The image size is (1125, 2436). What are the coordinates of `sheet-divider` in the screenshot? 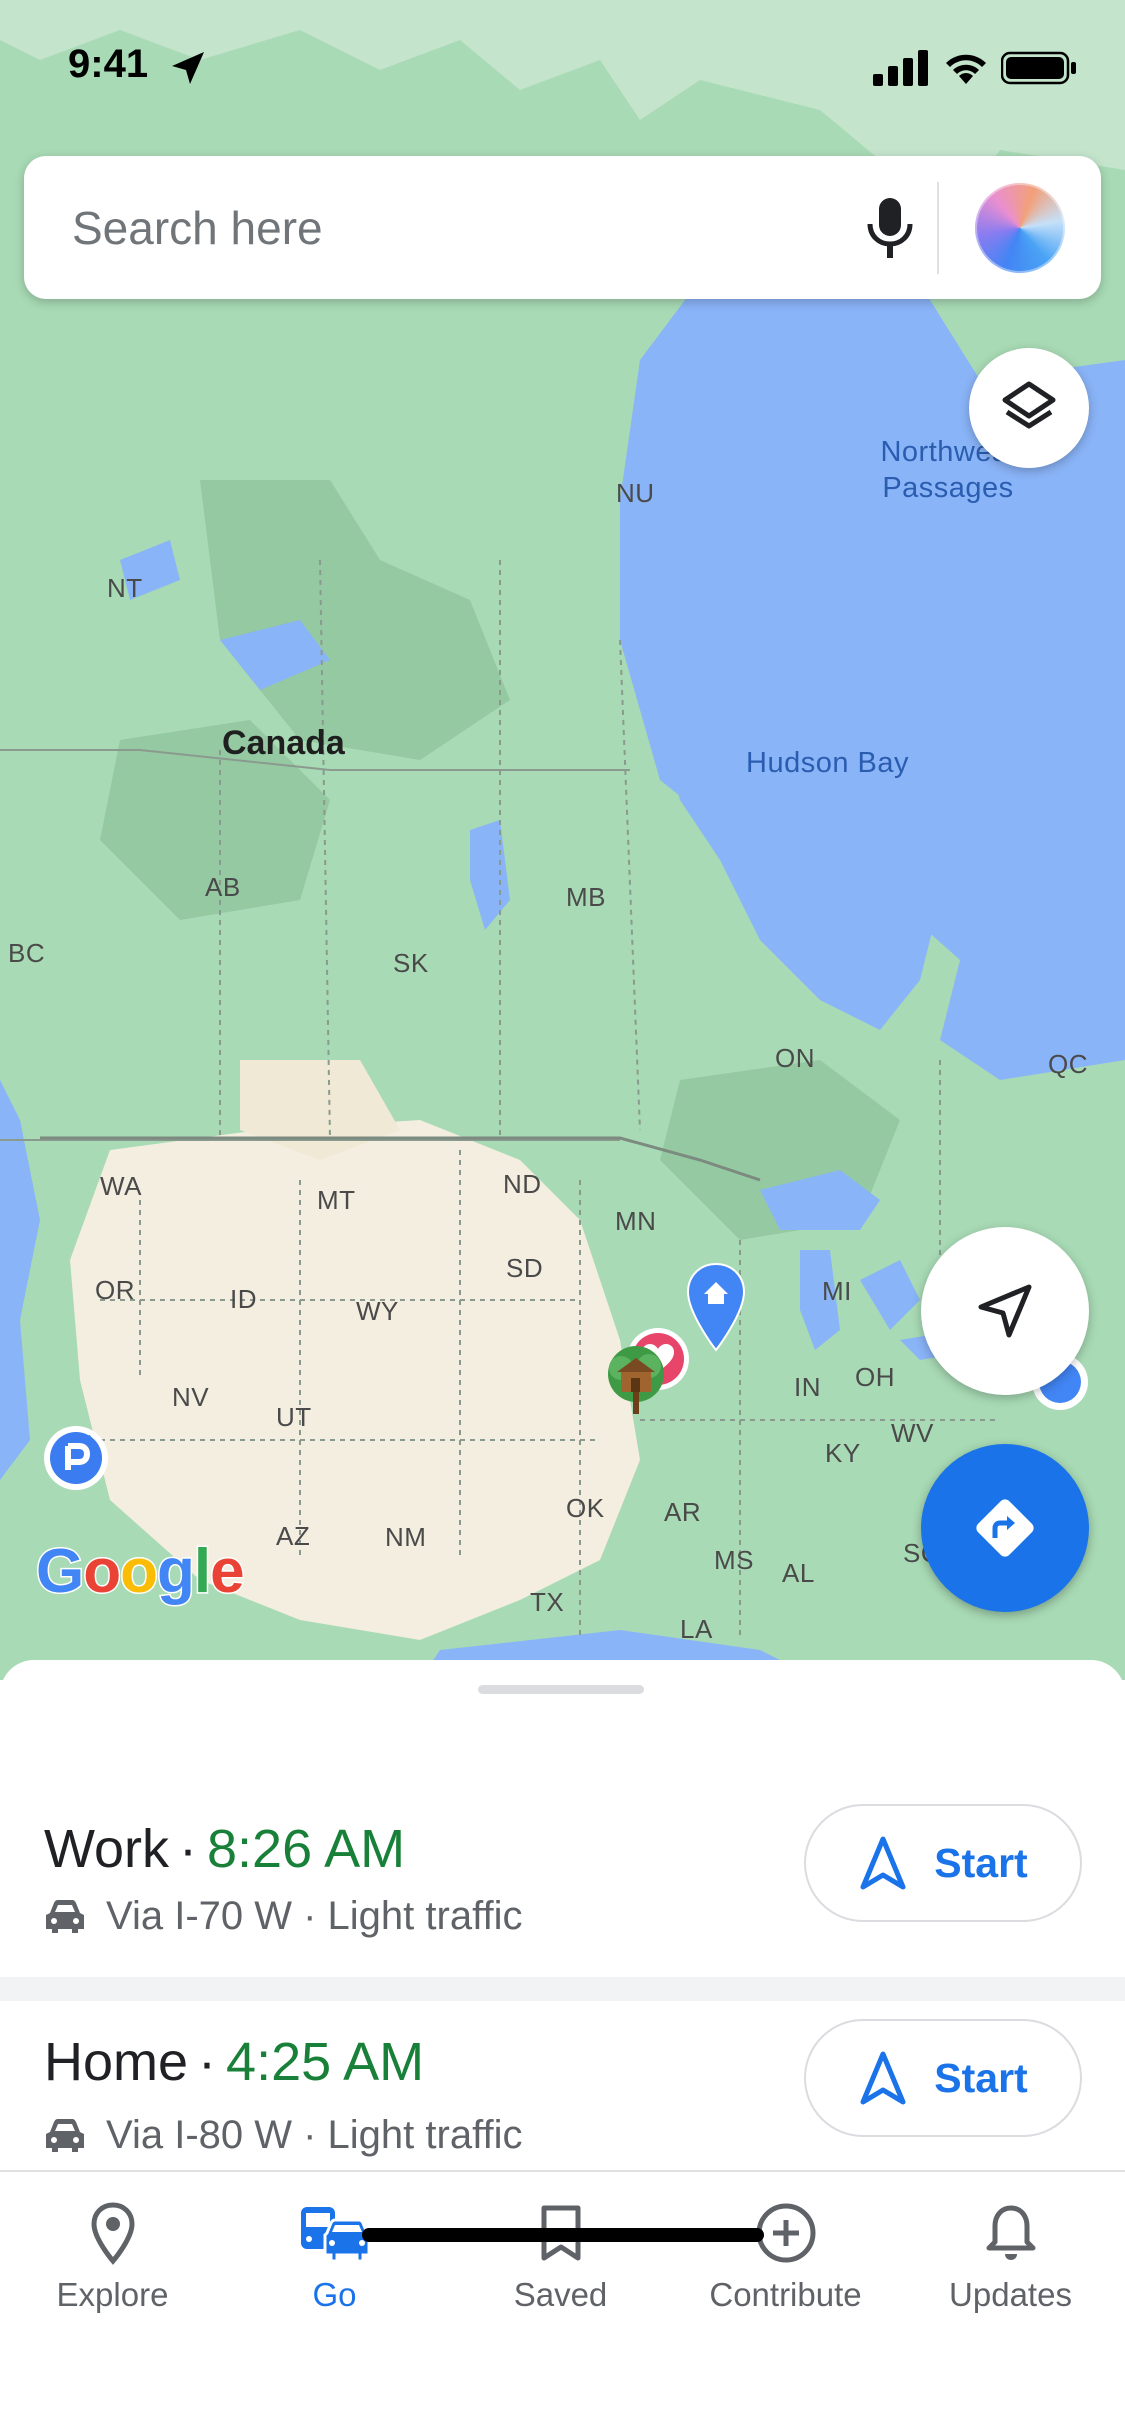 It's located at (562, 1989).